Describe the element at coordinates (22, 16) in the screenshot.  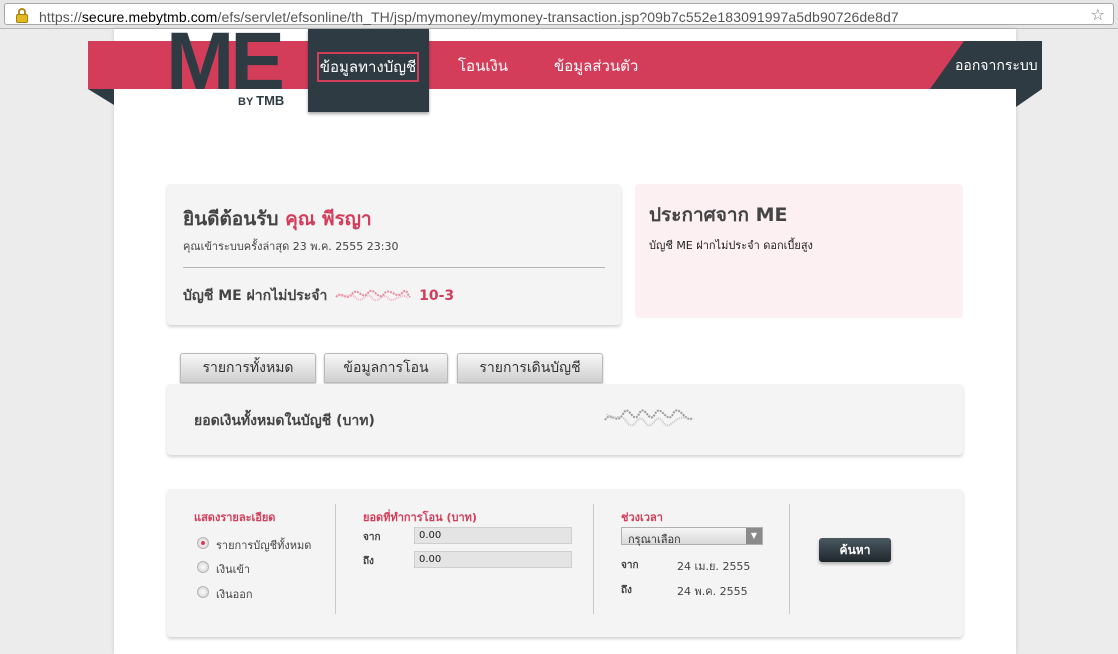
I see `lock-icon` at that location.